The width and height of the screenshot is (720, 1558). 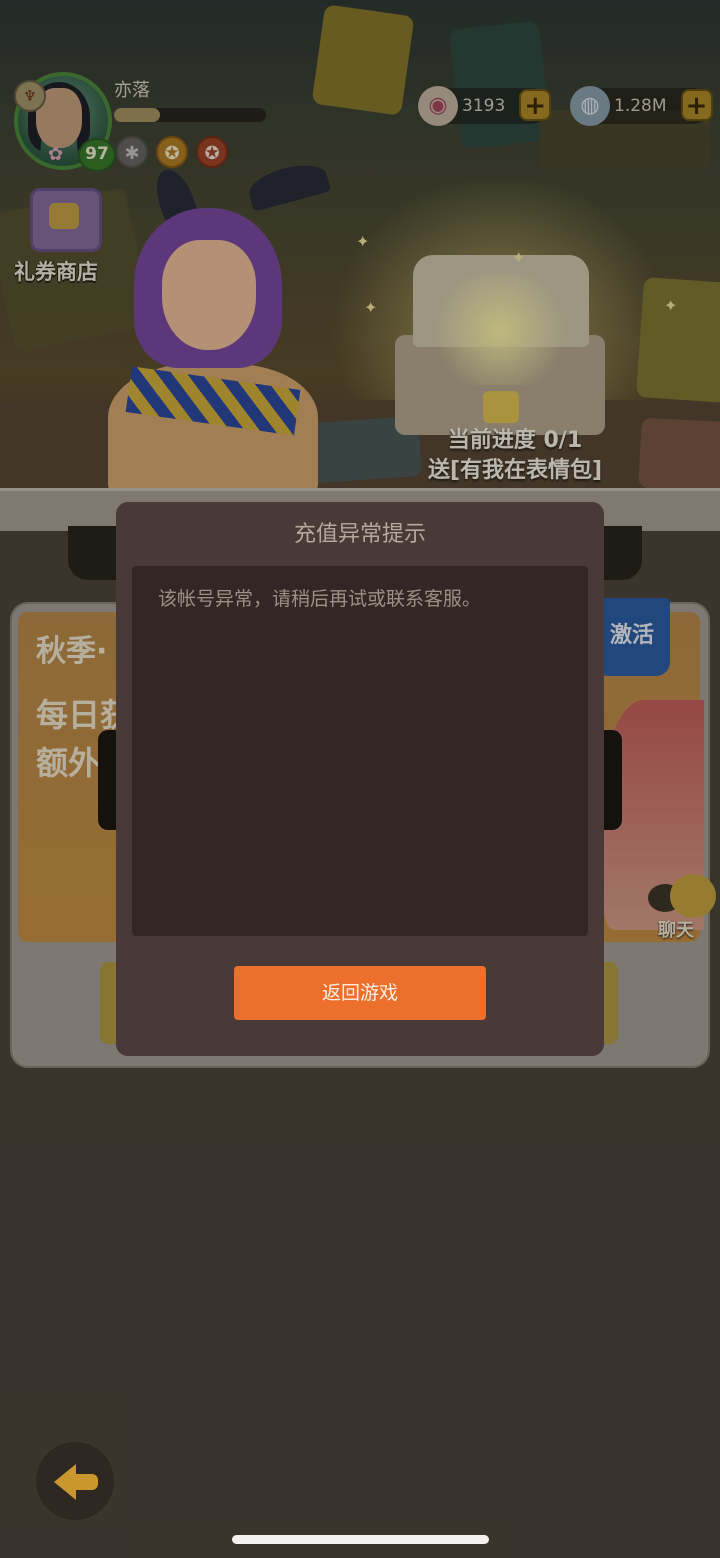 What do you see at coordinates (320, 599) in the screenshot?
I see `dialog-message: 该帐号异常，请稍后再试或联系客服。` at bounding box center [320, 599].